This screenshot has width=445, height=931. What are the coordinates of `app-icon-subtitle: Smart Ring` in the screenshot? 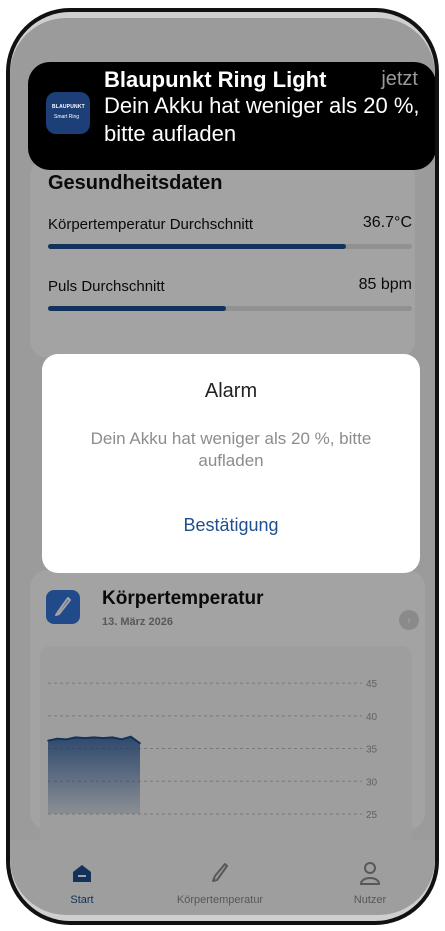 It's located at (67, 117).